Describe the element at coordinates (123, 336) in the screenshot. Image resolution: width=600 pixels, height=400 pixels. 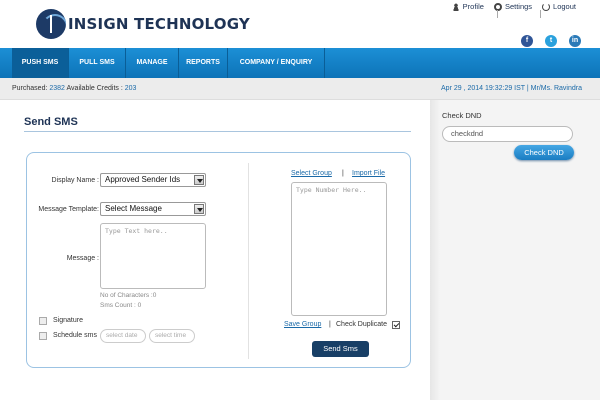
I see `date-input: select date` at that location.